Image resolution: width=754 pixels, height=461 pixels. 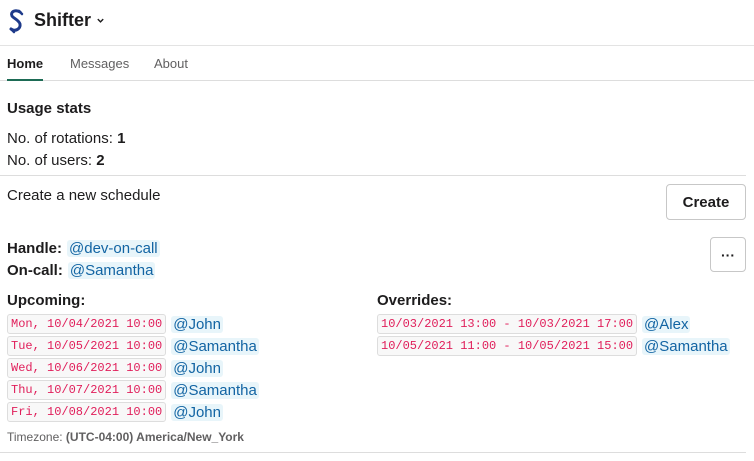 What do you see at coordinates (49, 108) in the screenshot?
I see `usage-stats-title: Usage stats` at bounding box center [49, 108].